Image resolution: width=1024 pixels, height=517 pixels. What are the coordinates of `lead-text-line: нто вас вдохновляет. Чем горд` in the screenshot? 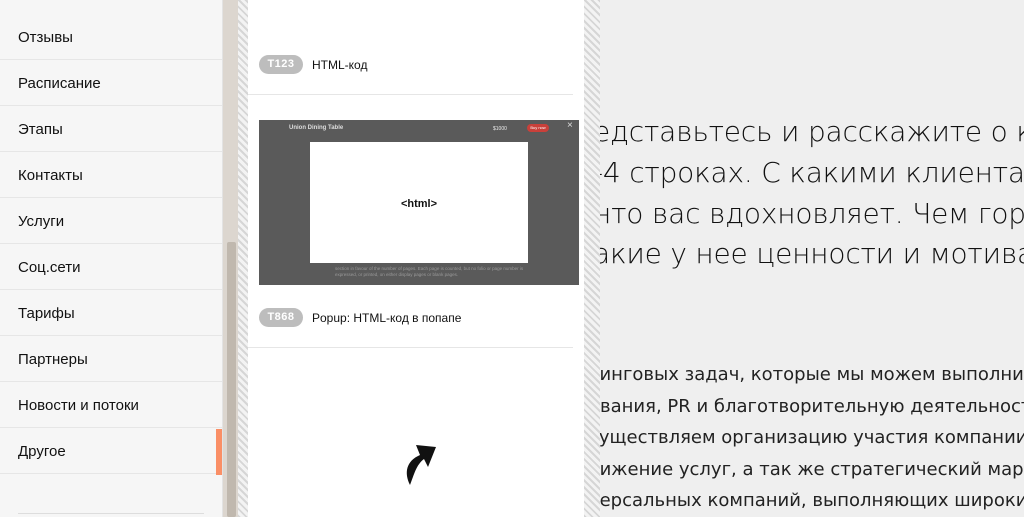 It's located at (808, 213).